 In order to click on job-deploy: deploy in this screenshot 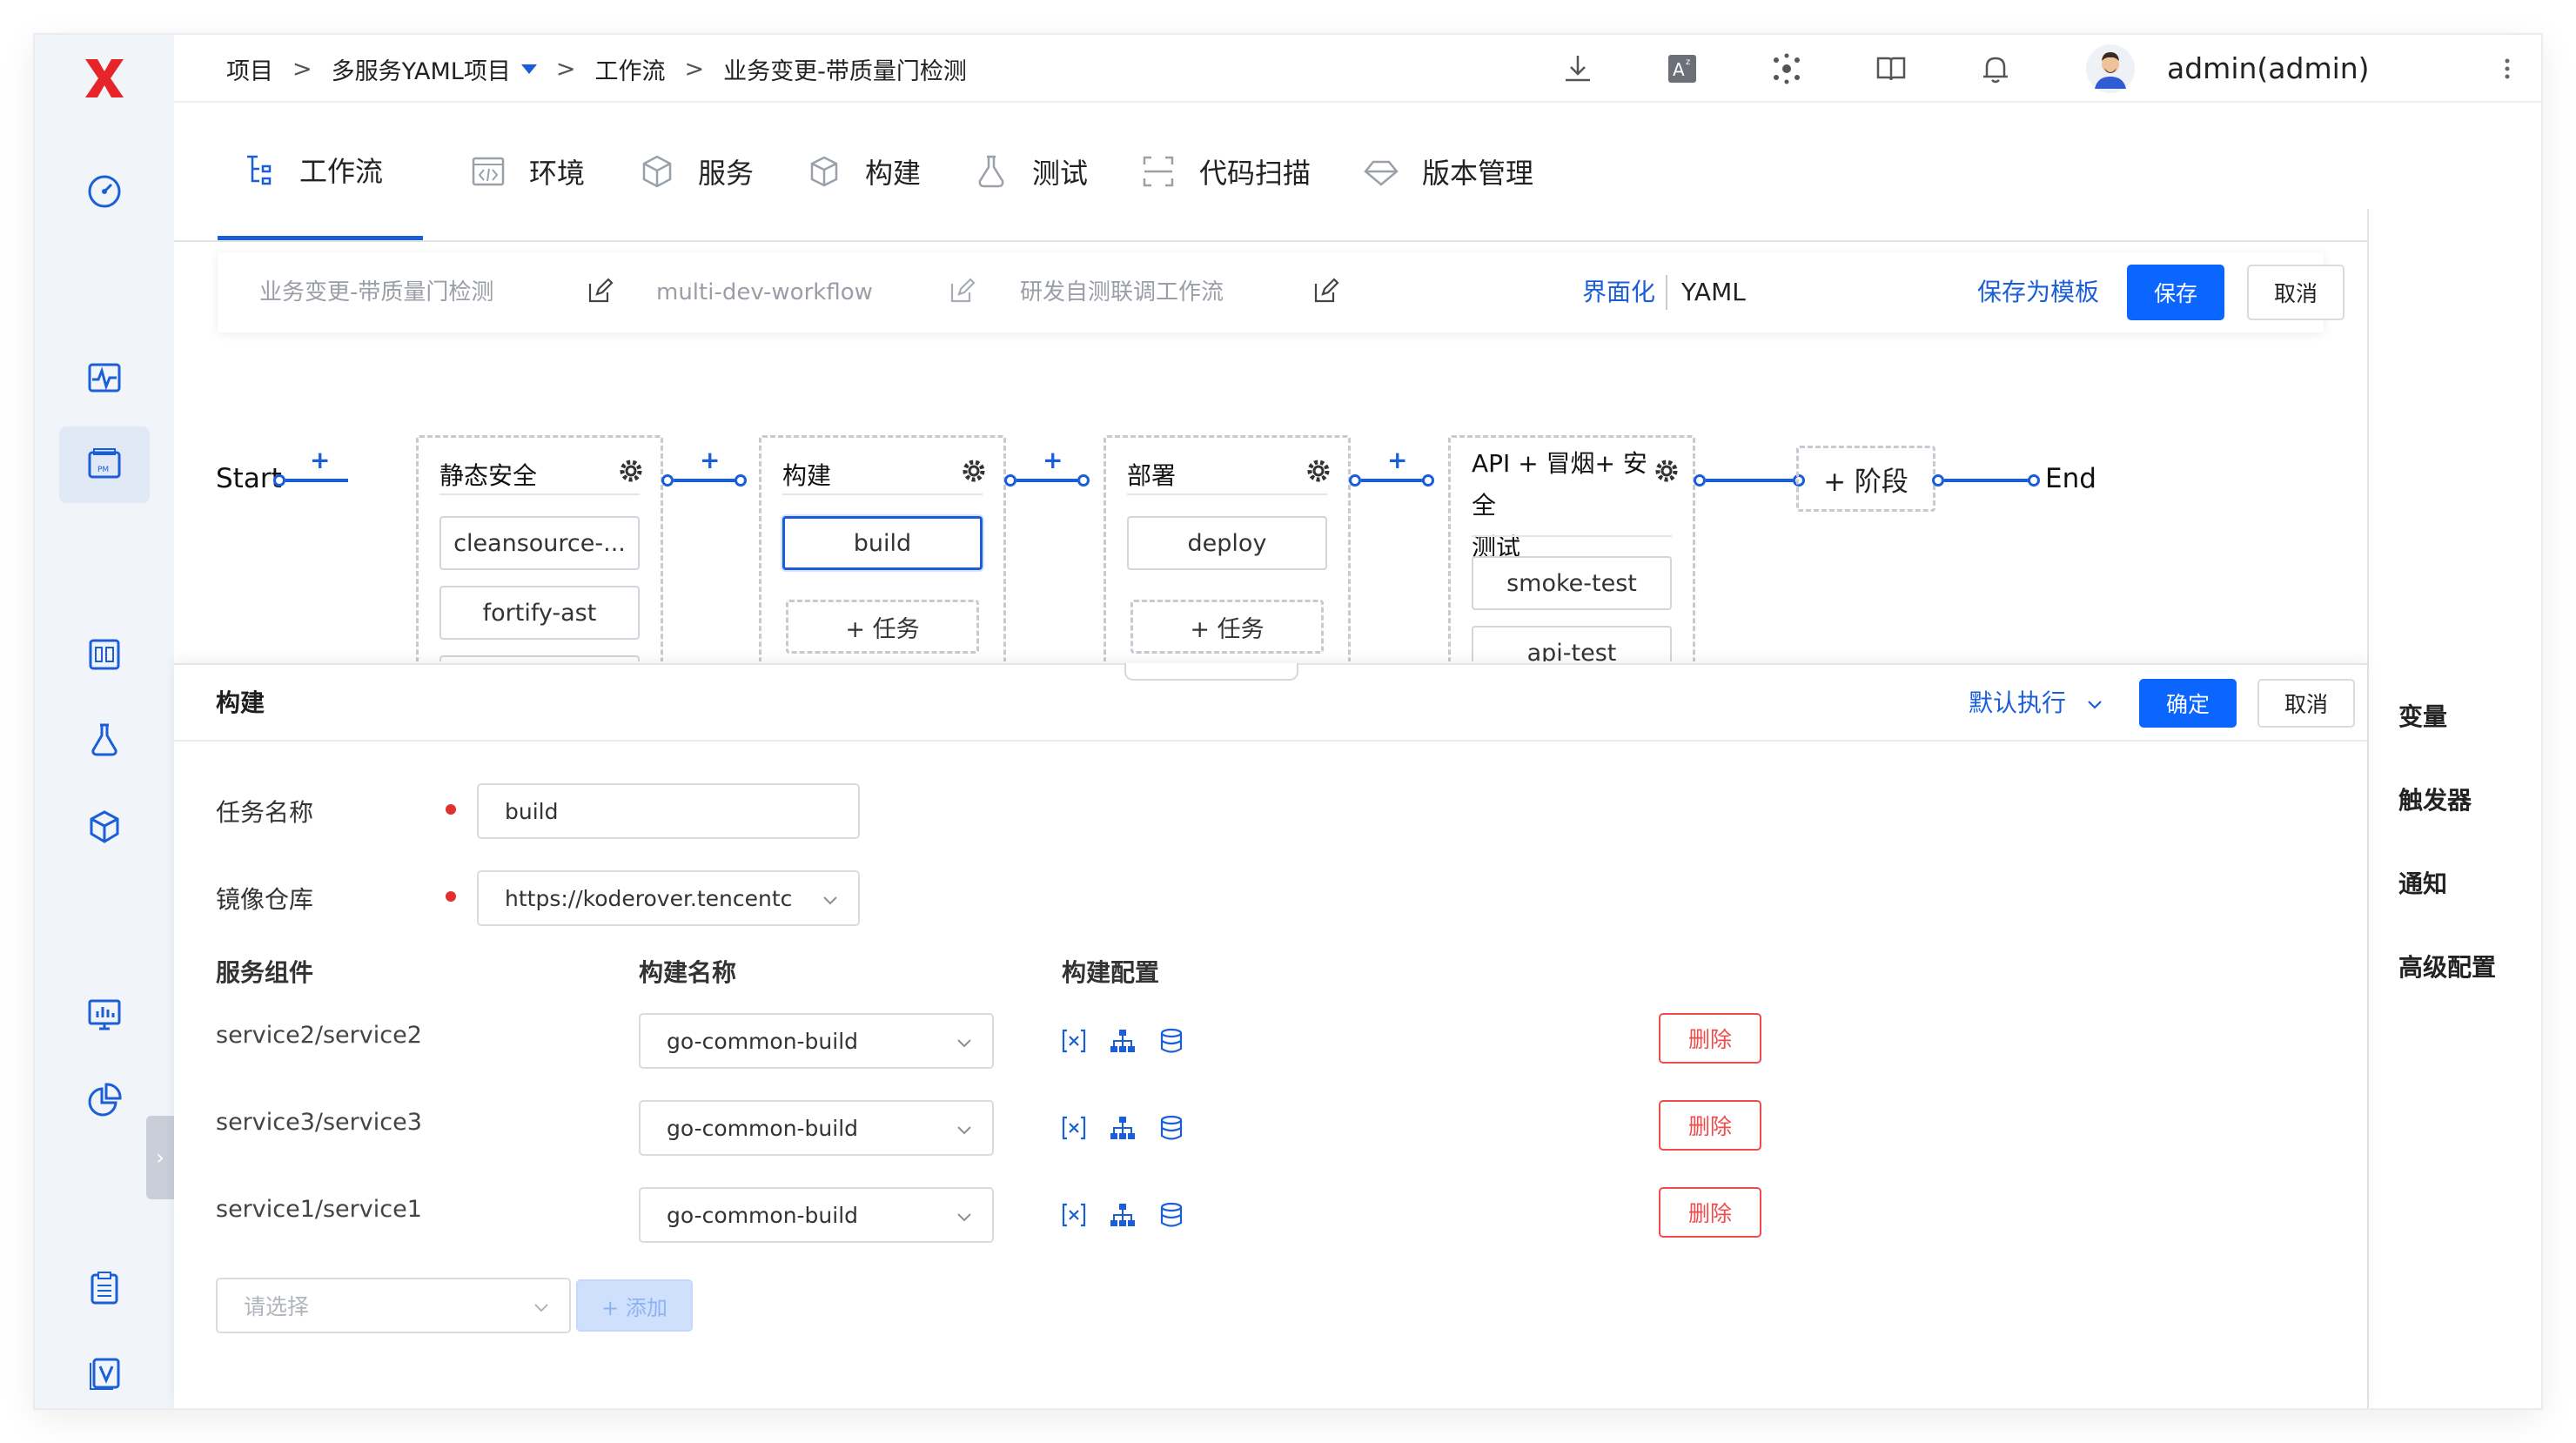, I will do `click(1227, 543)`.